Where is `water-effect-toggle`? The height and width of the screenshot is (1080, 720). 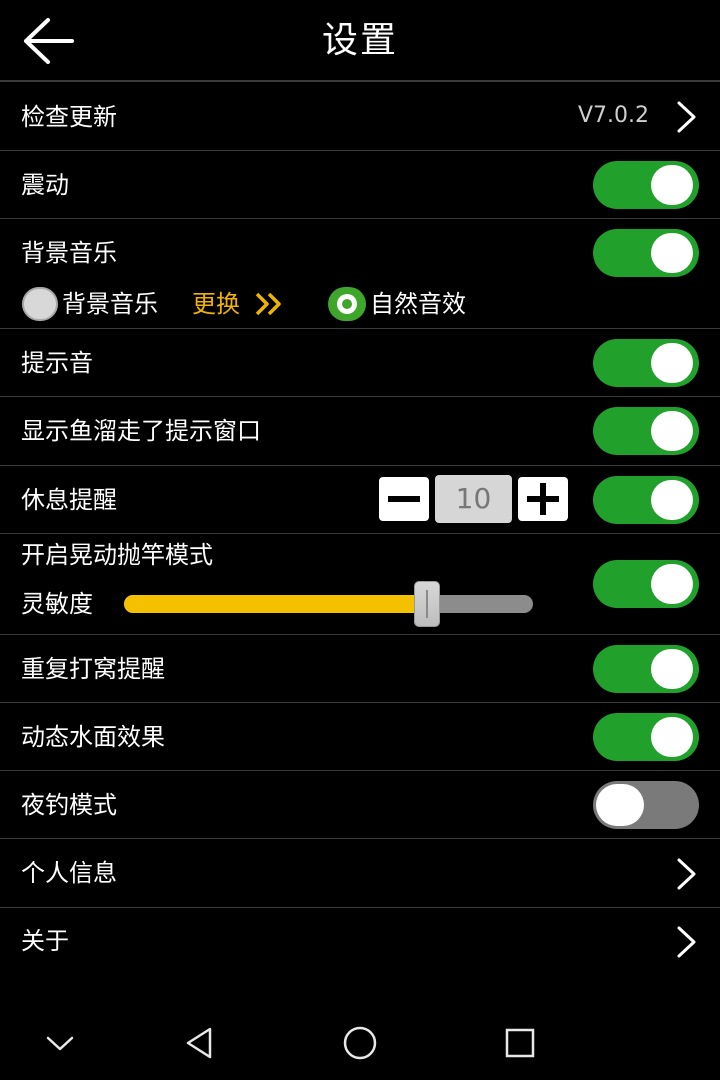
water-effect-toggle is located at coordinates (646, 737).